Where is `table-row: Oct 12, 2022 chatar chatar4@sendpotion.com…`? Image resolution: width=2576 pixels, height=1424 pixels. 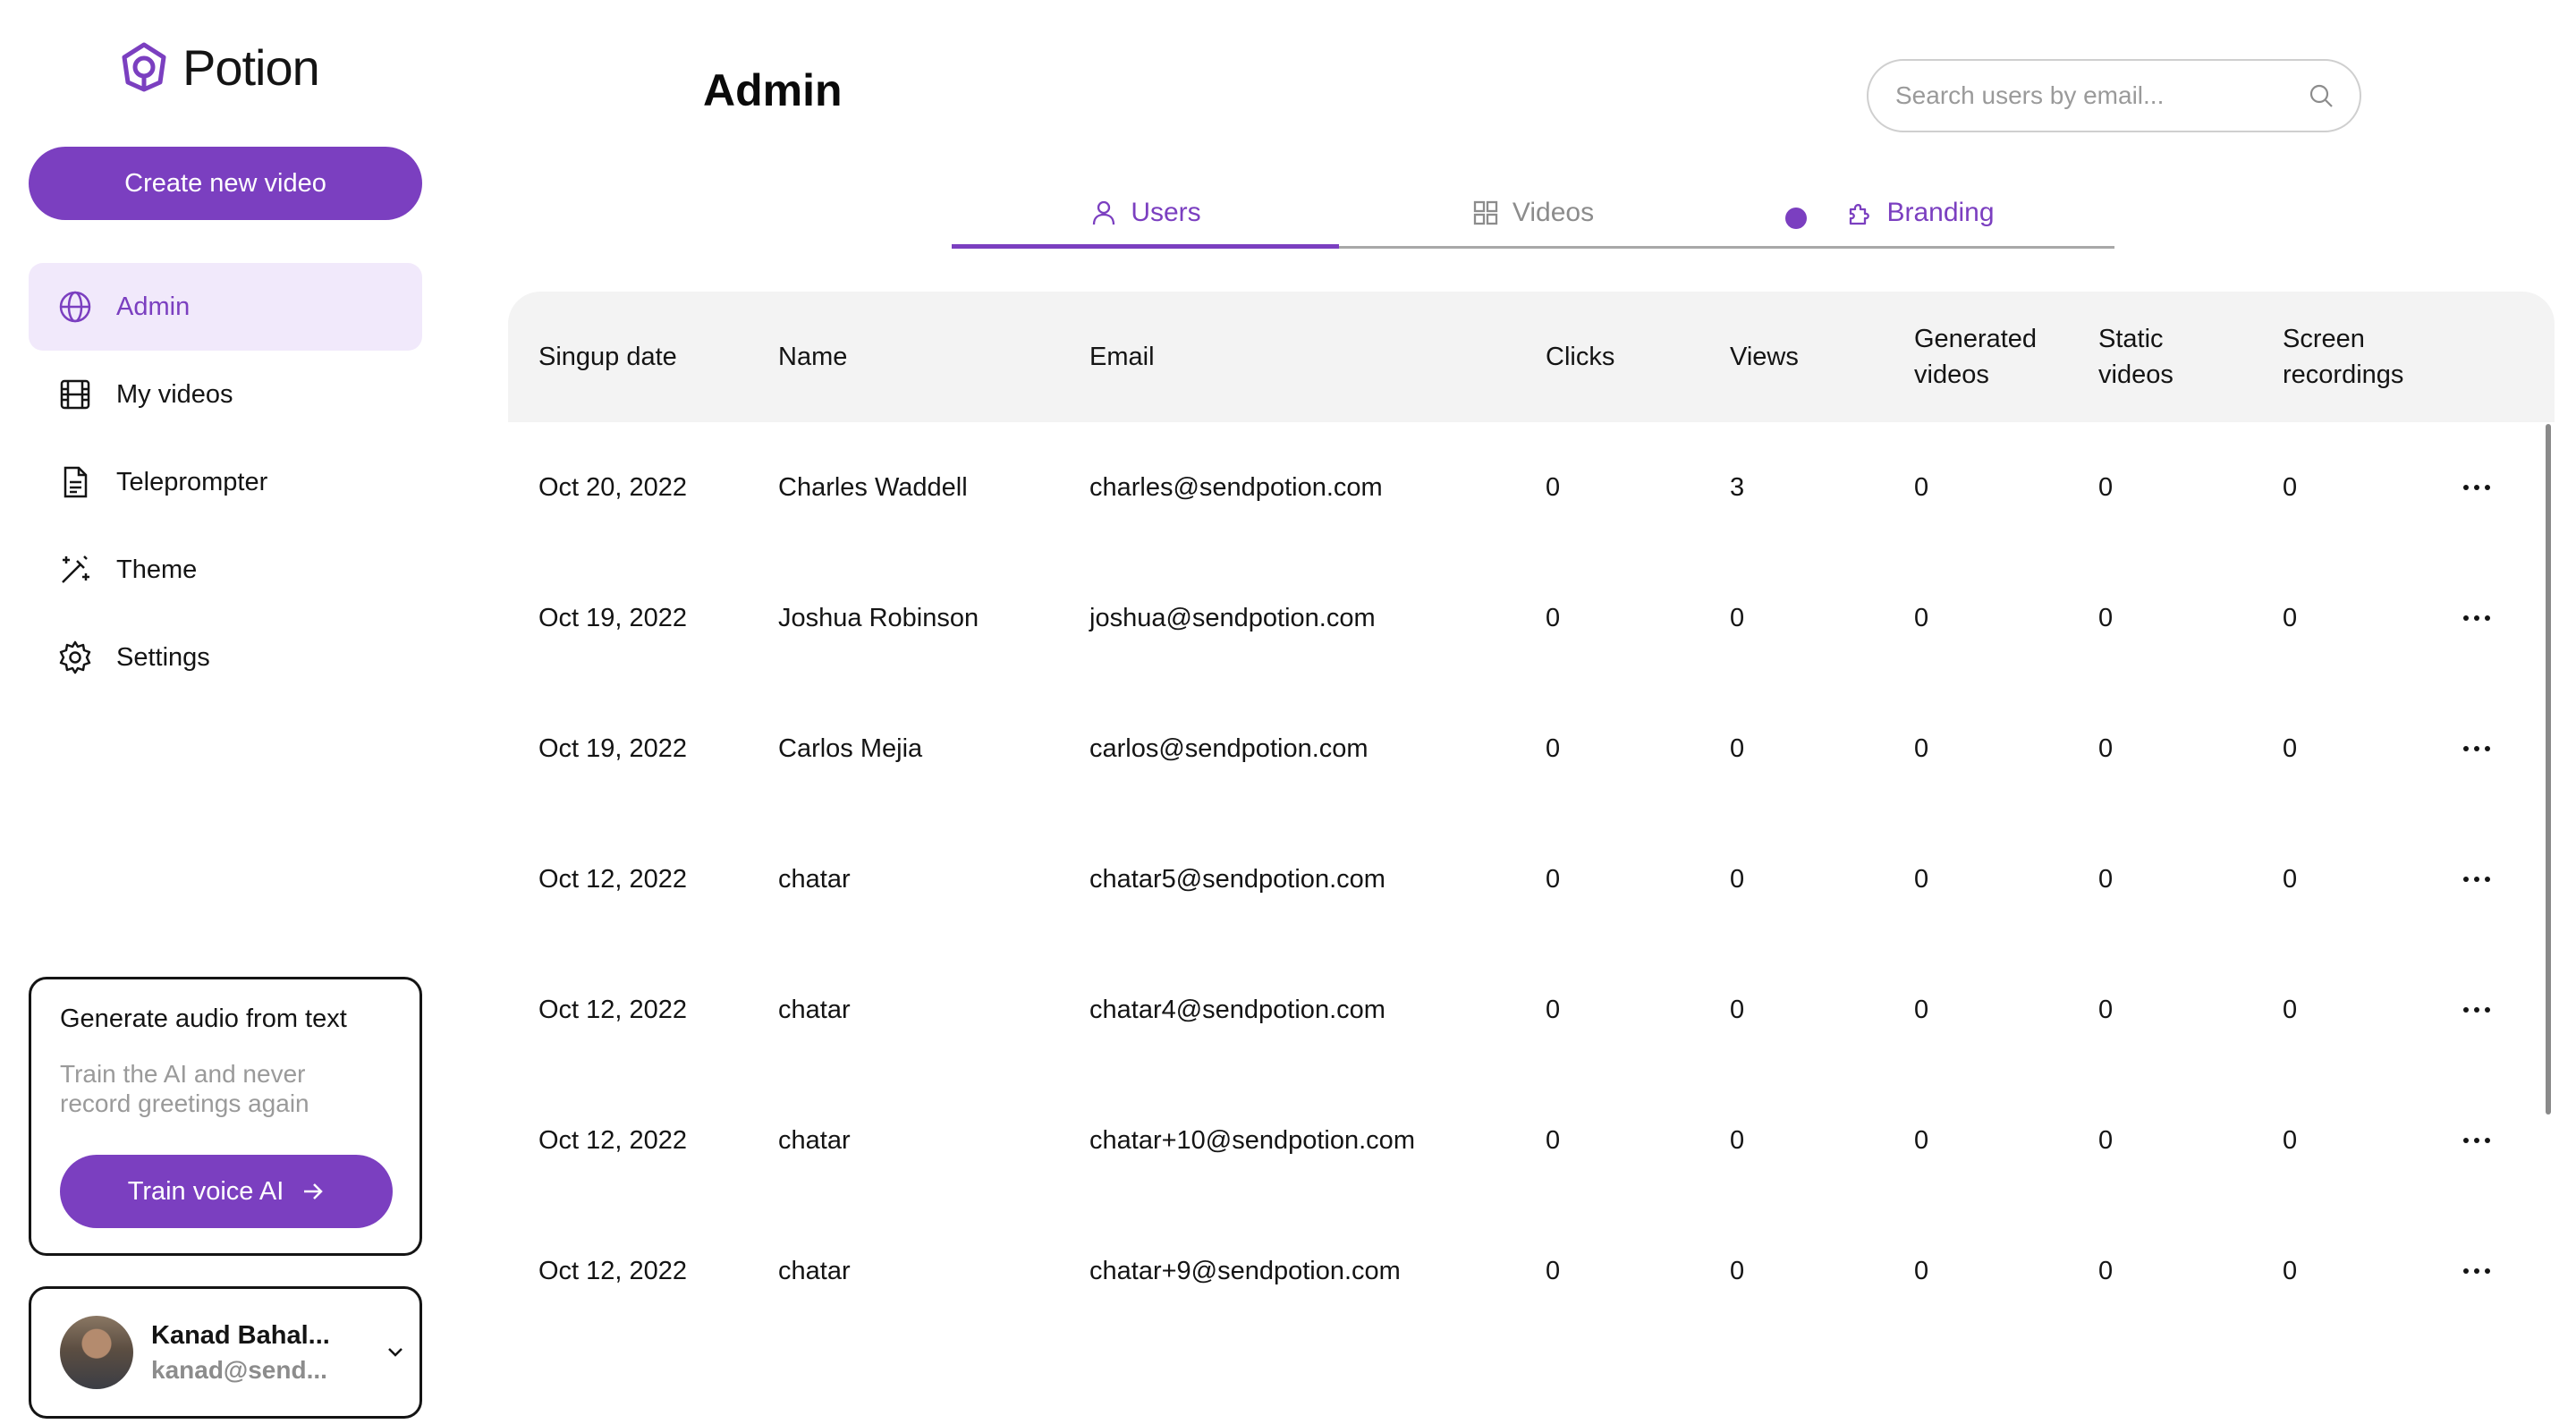
table-row: Oct 12, 2022 chatar chatar4@sendpotion.com… is located at coordinates (1531, 1010).